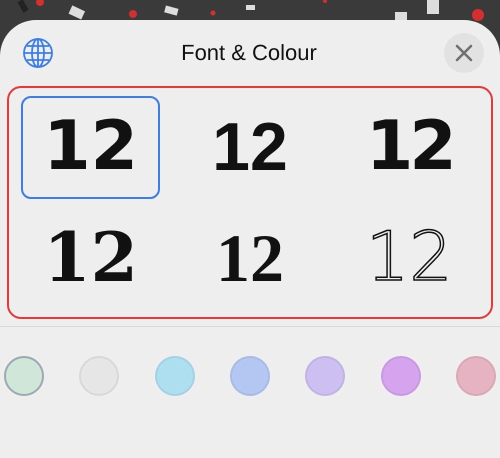 The height and width of the screenshot is (458, 500). Describe the element at coordinates (249, 53) in the screenshot. I see `sheet-title: Font & Colour` at that location.